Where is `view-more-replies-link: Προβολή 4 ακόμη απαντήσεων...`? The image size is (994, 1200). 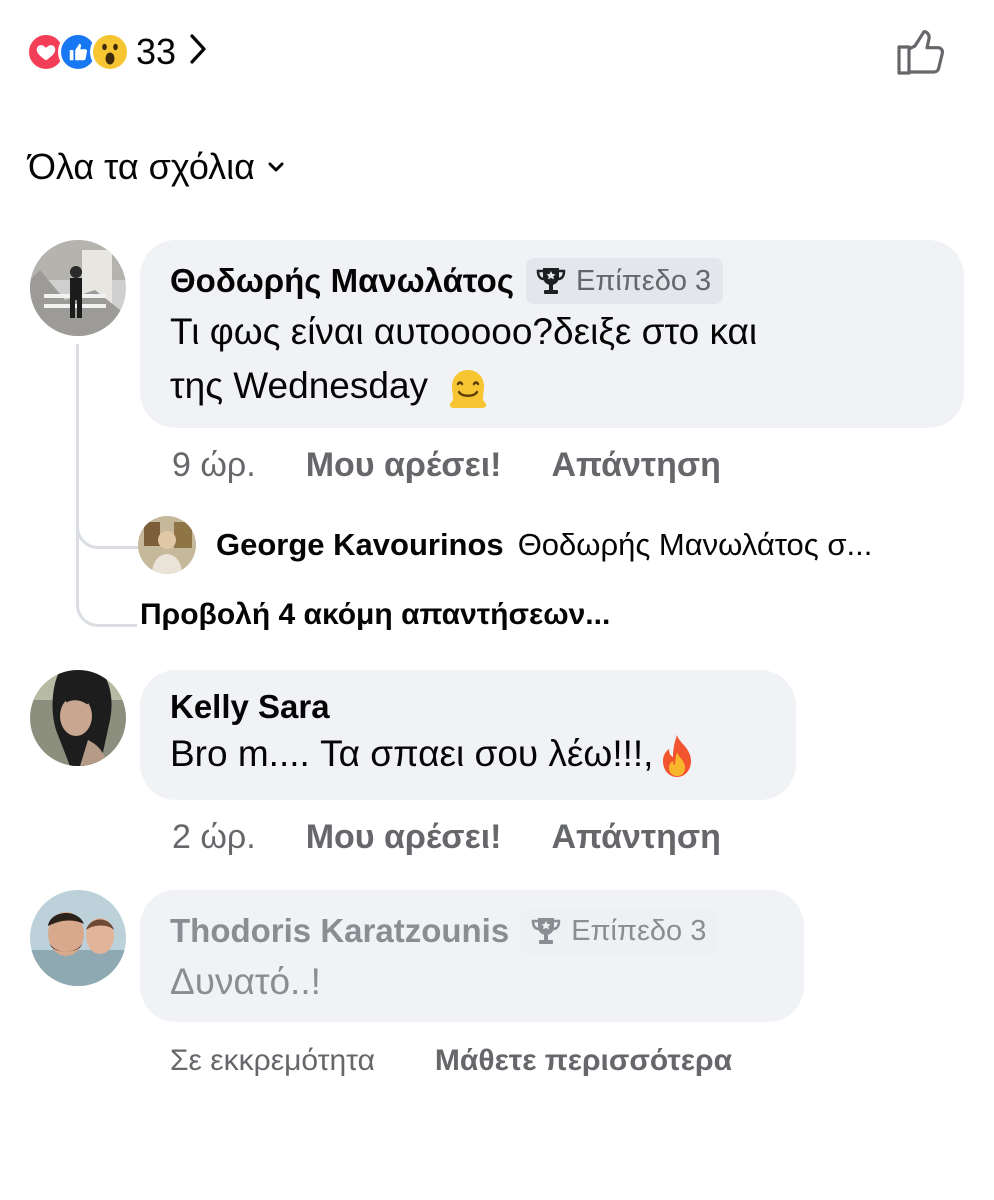
view-more-replies-link: Προβολή 4 ακόμη απαντήσεων... is located at coordinates (375, 615).